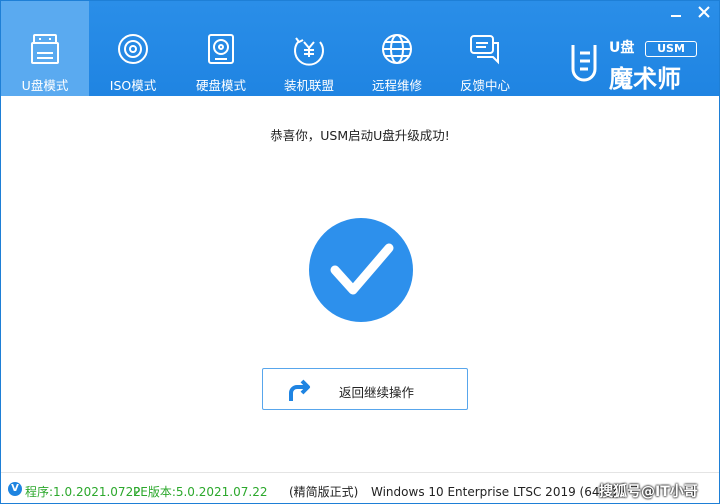  I want to click on top-nav: U盘模式 ISO模式 硬盘模式 装机联盟 远程维修 反馈中心, so click(265, 48).